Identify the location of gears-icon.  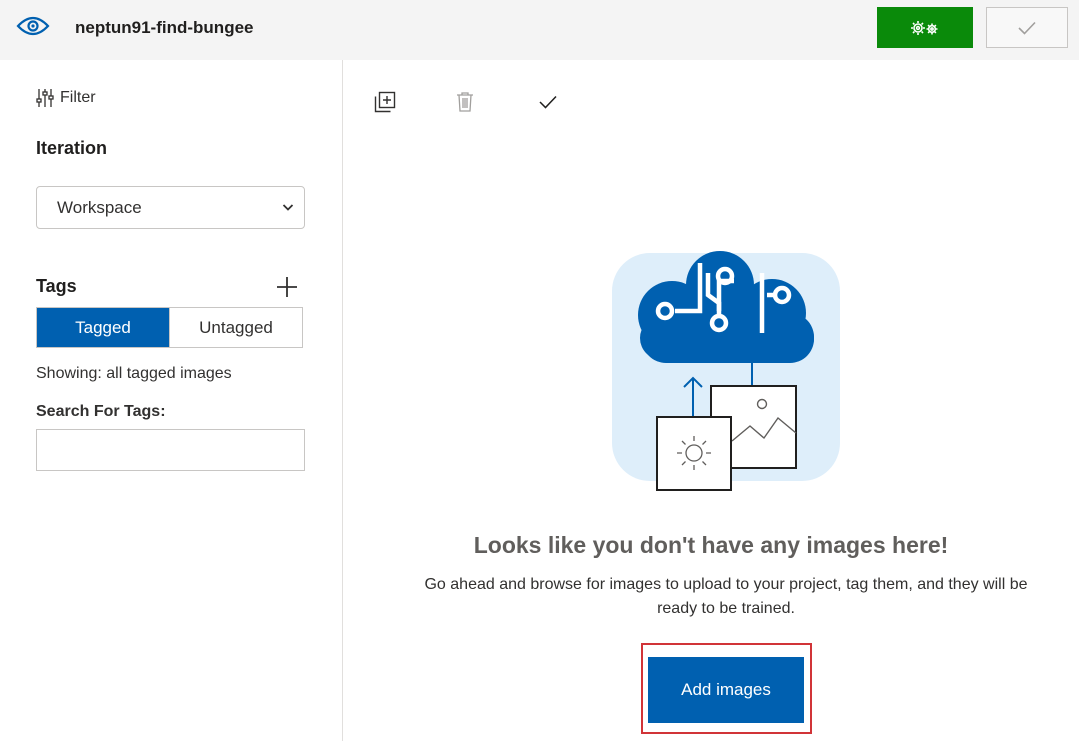
(924, 27).